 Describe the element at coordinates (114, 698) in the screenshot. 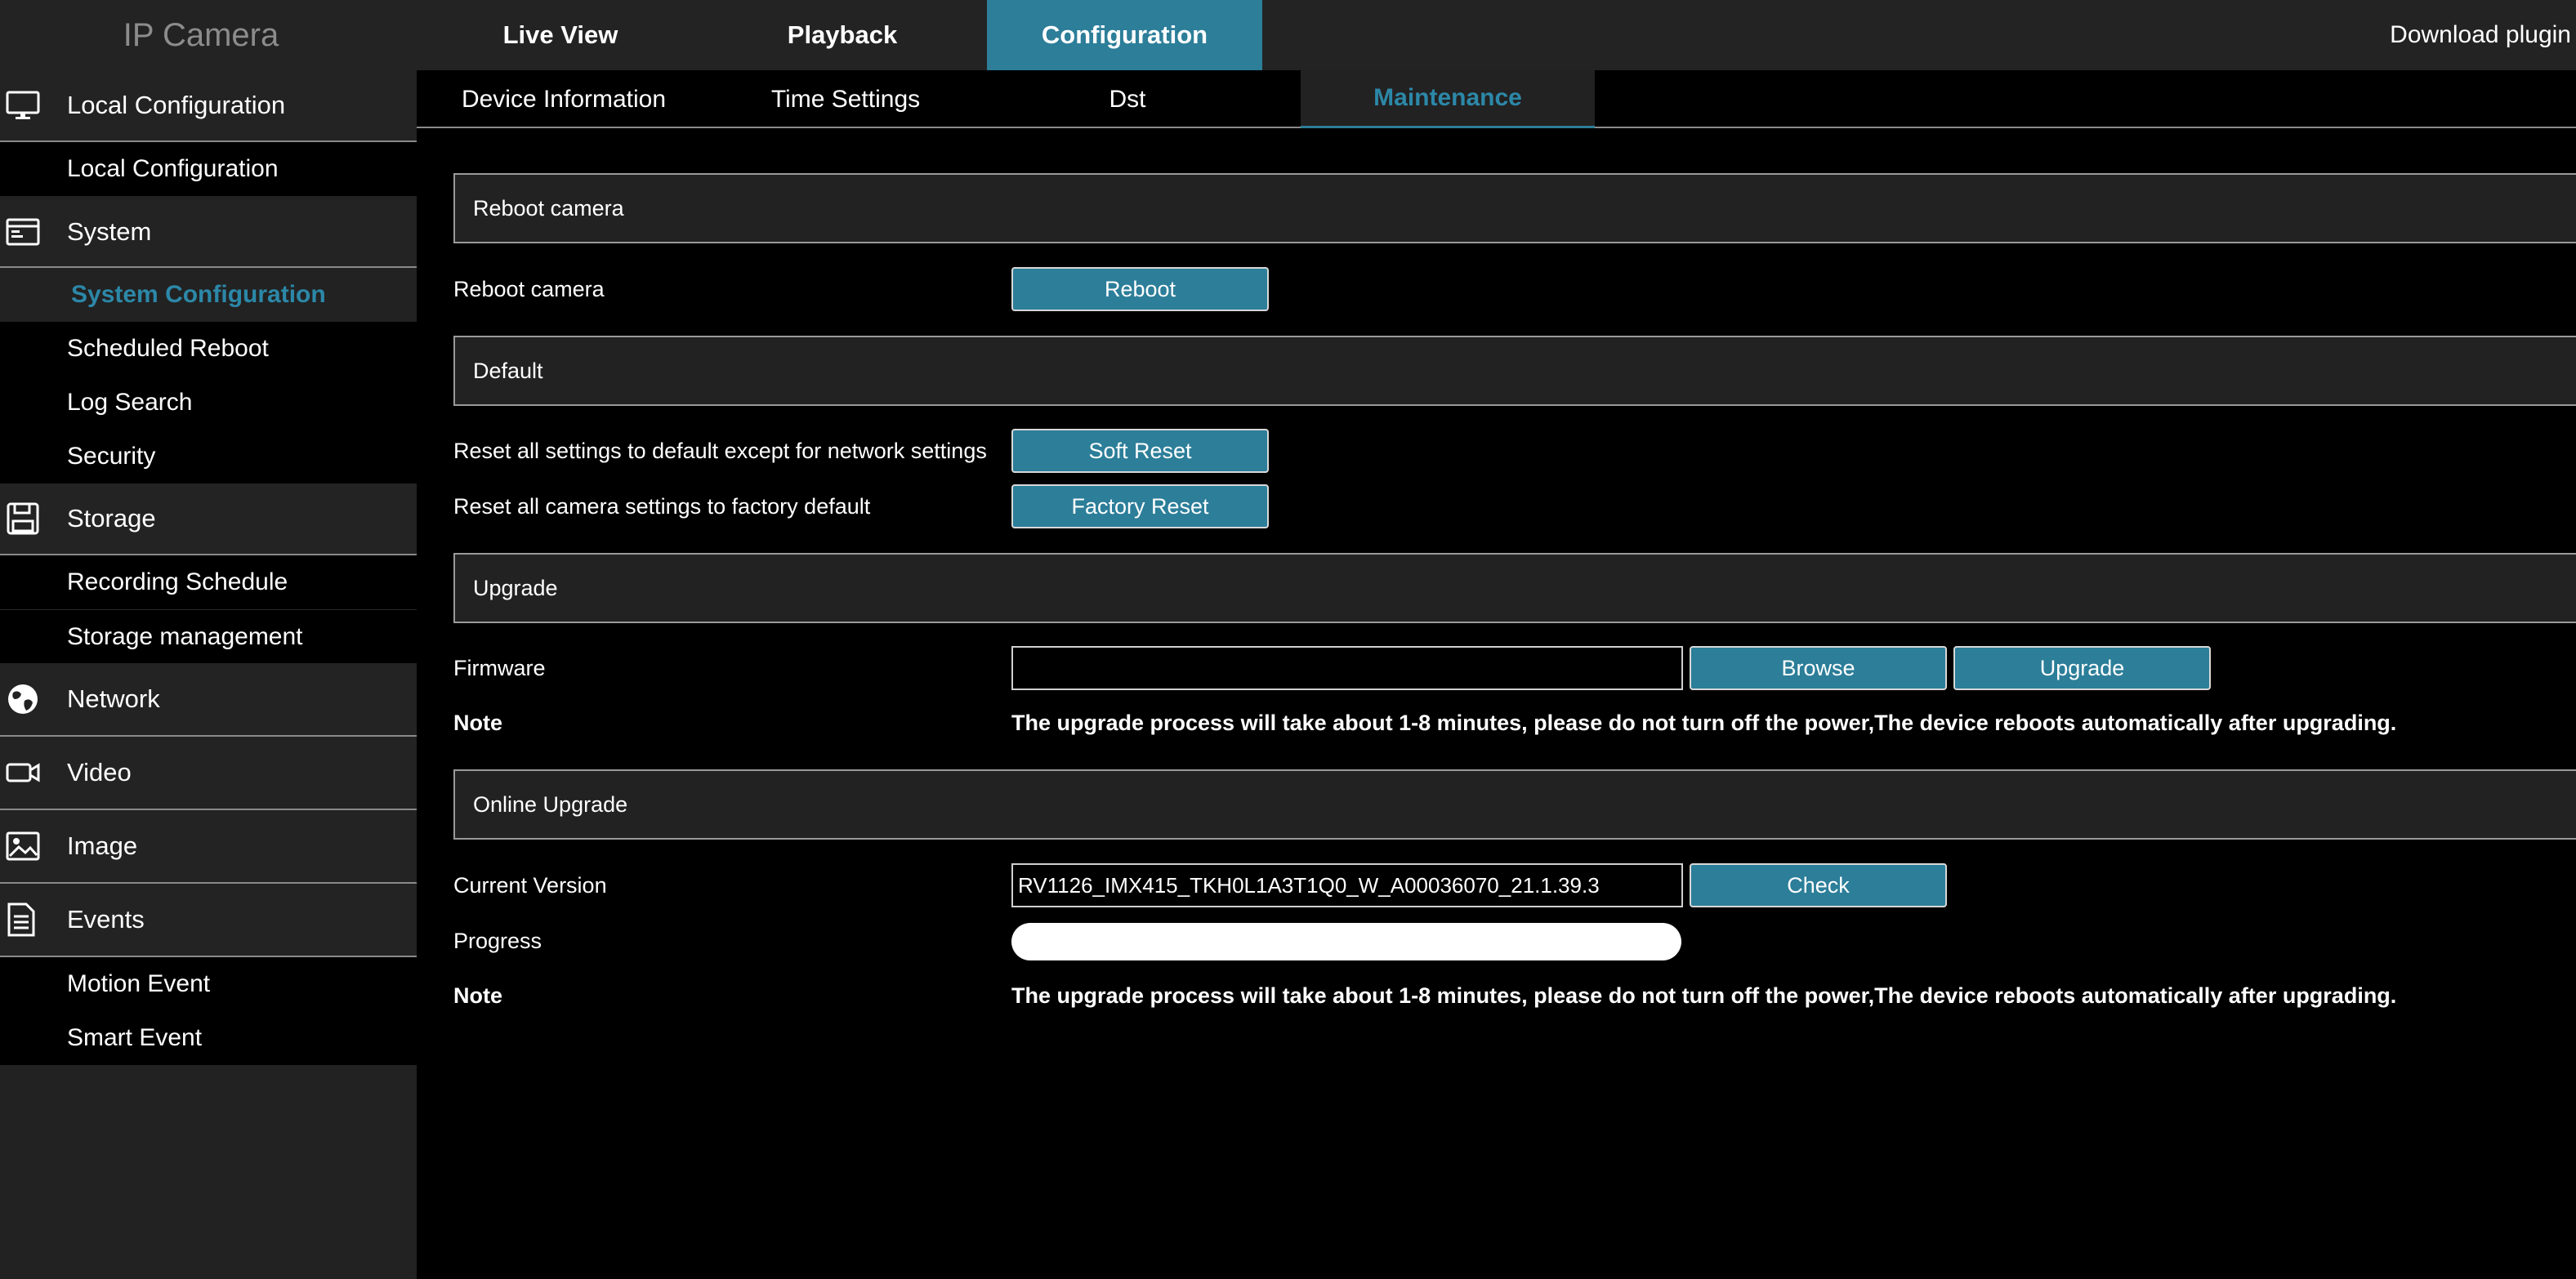

I see `sidebar-heading-label: Network` at that location.